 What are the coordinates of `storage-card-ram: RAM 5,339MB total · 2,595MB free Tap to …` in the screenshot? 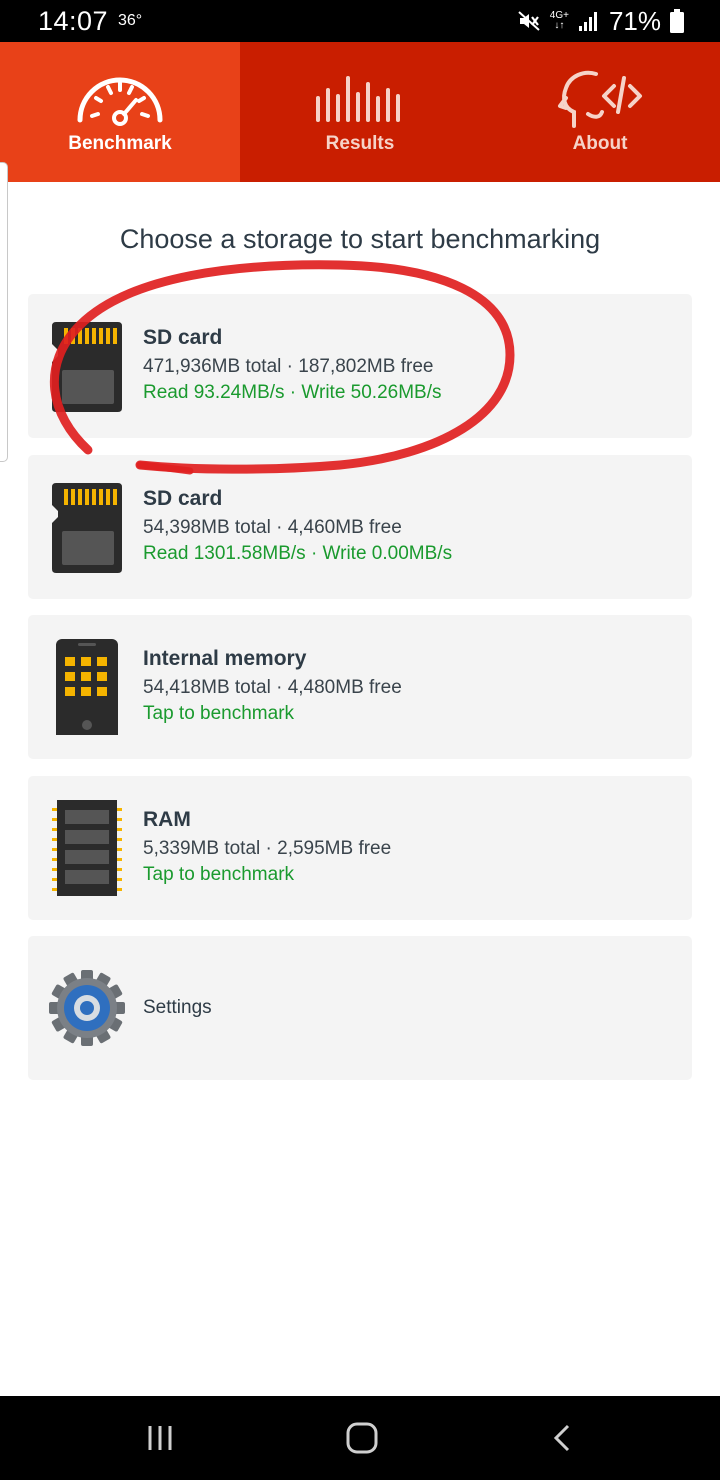 It's located at (360, 848).